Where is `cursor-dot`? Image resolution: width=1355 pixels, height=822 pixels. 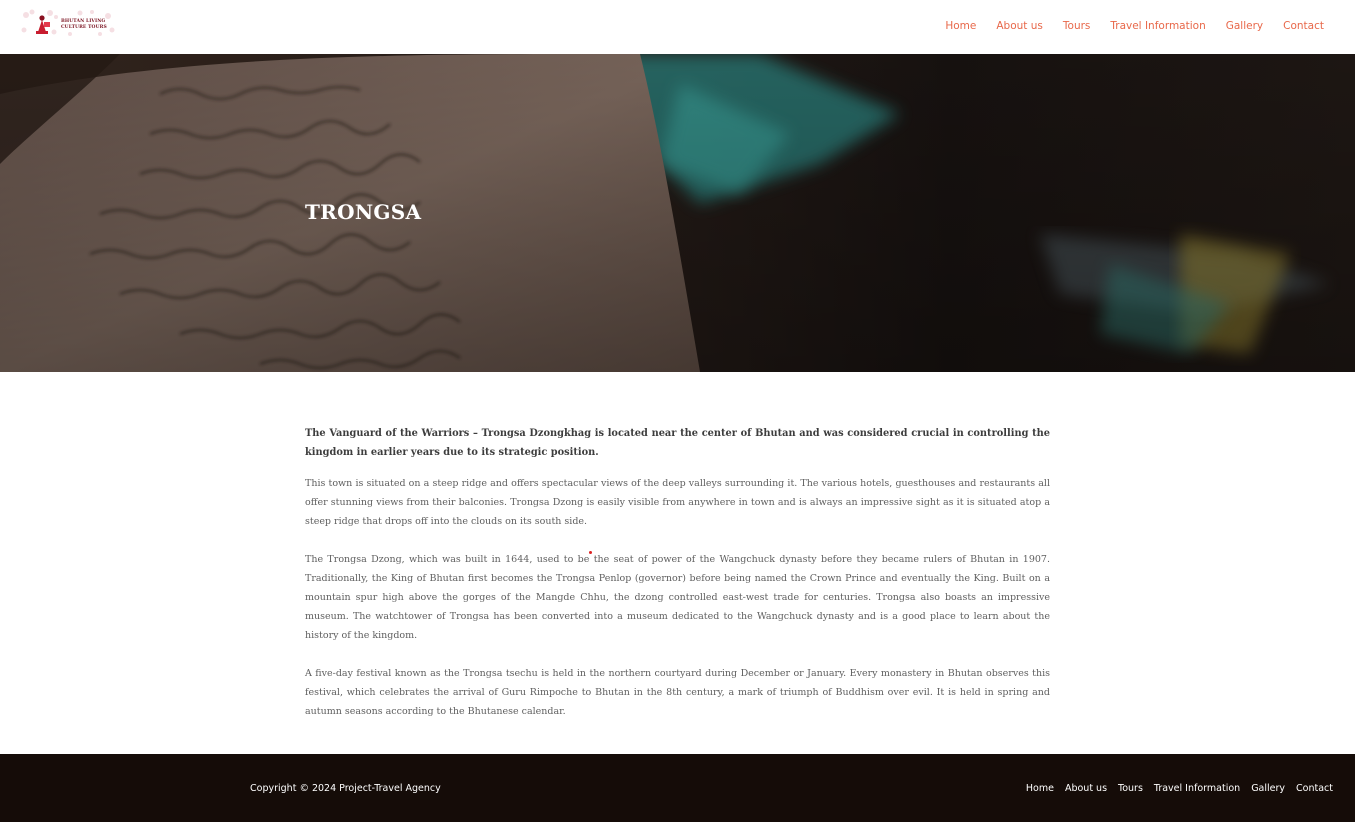 cursor-dot is located at coordinates (590, 552).